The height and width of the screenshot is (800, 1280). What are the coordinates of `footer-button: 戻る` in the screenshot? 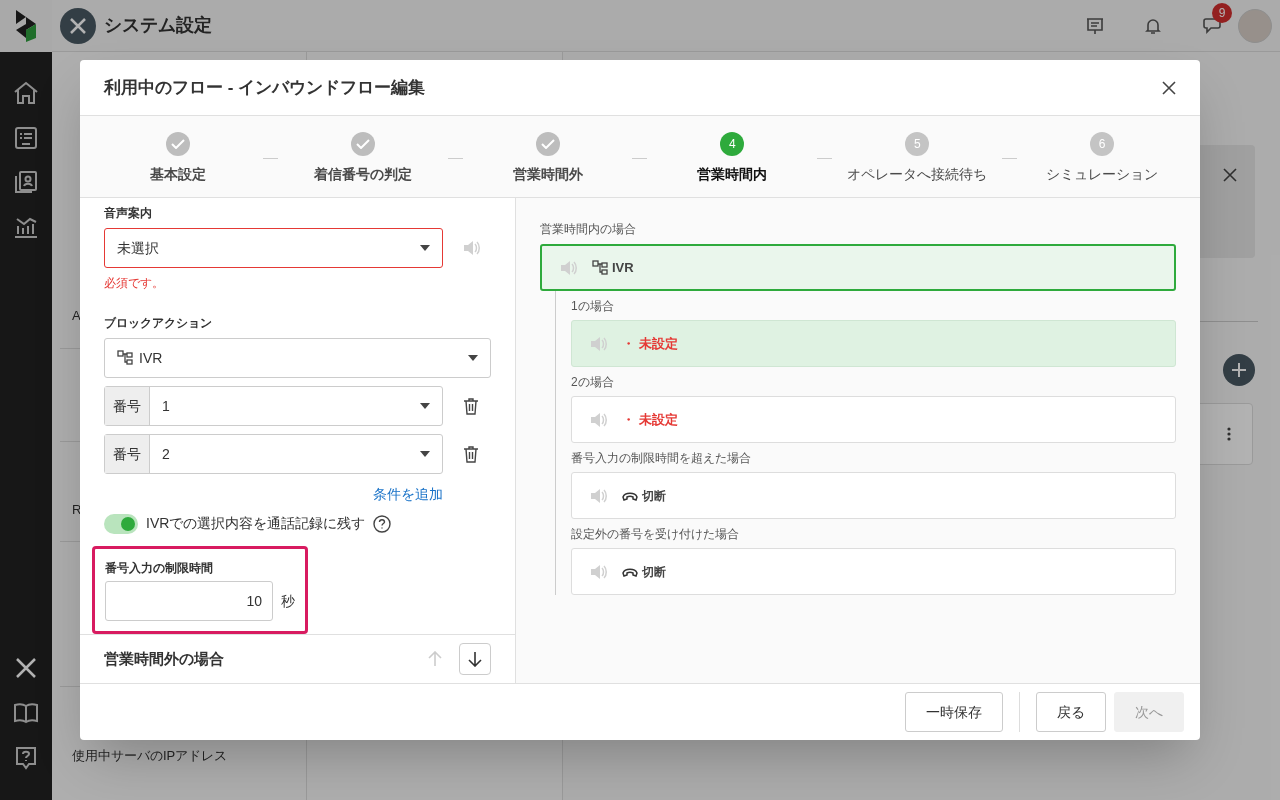 It's located at (1071, 712).